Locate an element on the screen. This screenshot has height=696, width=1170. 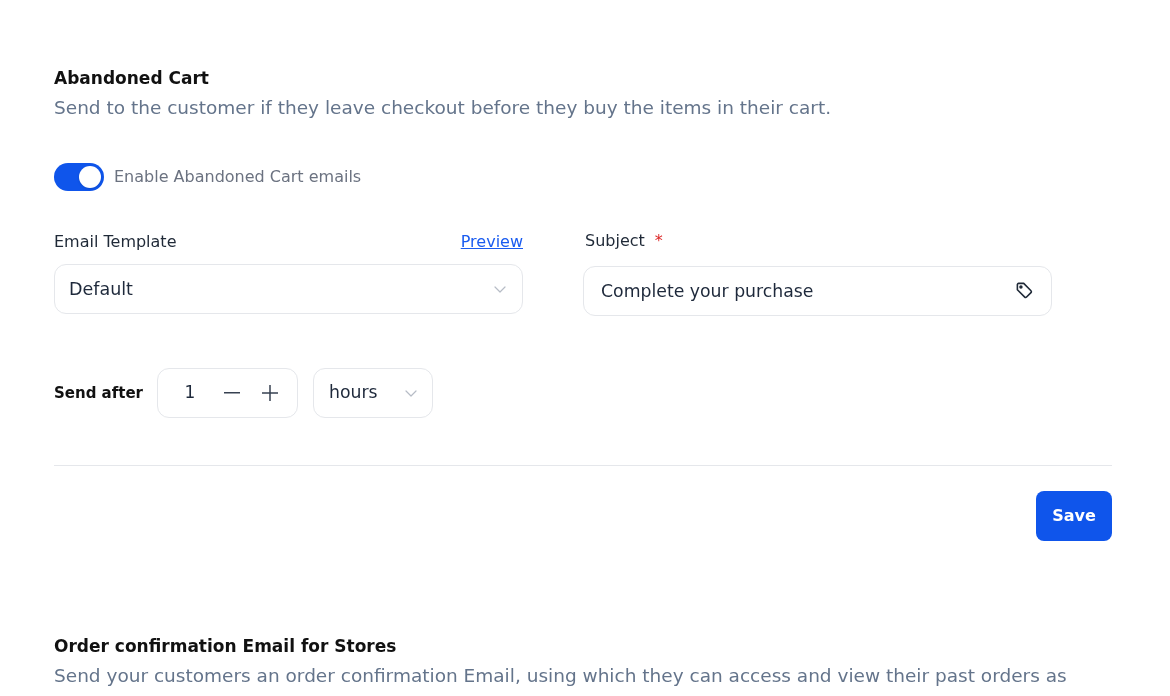
save-button: Save is located at coordinates (1074, 516).